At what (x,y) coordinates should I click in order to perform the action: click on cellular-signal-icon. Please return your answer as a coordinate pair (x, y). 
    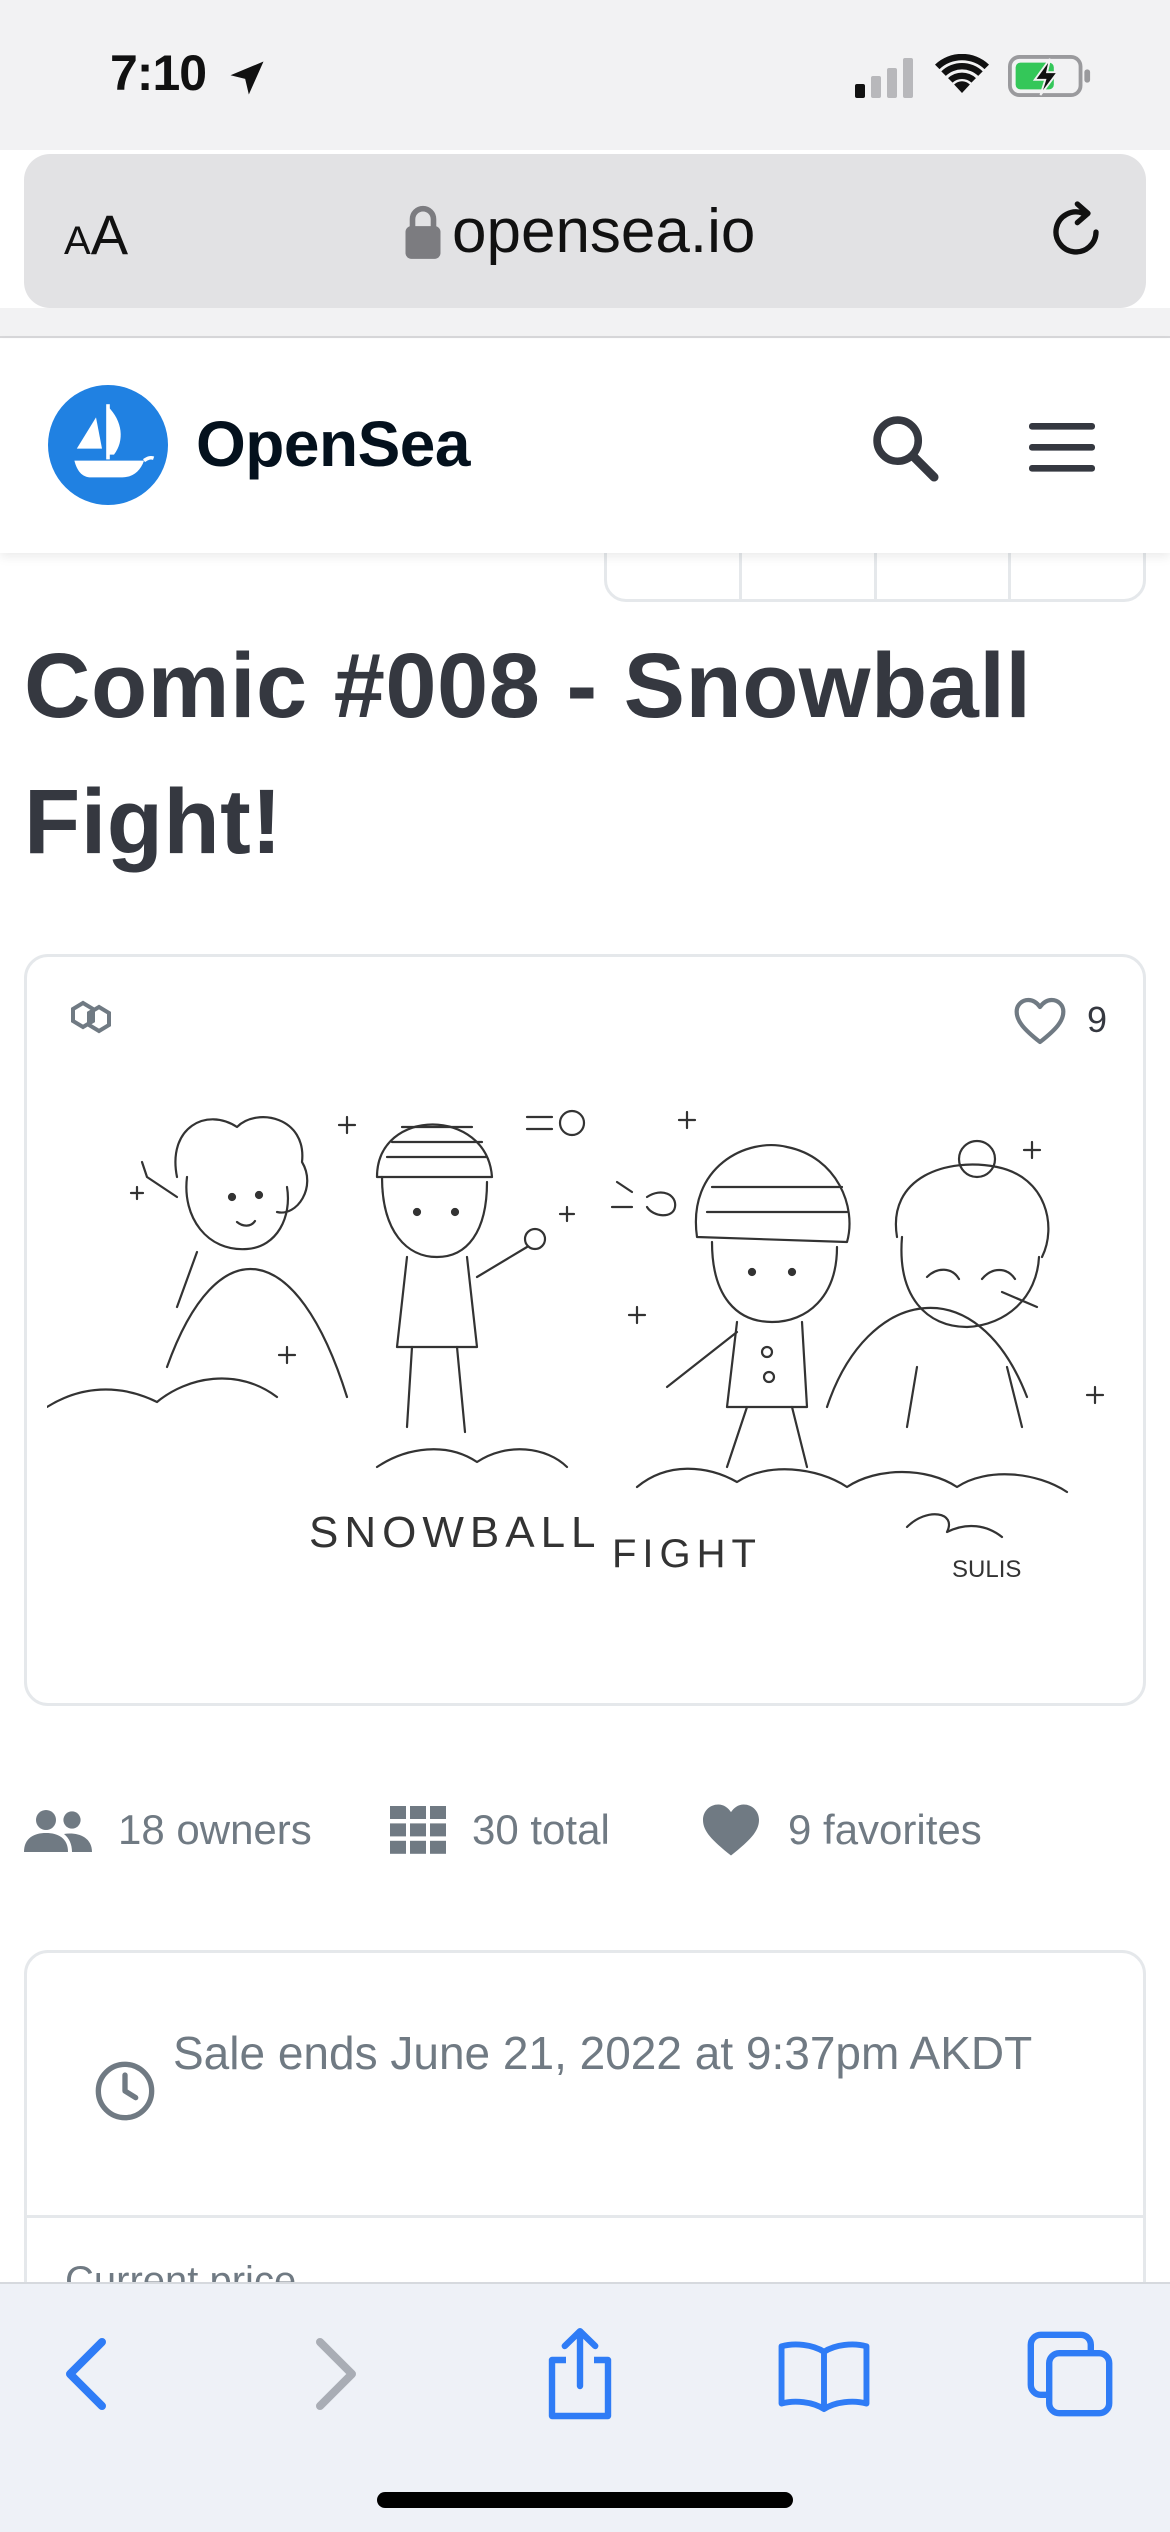
    Looking at the image, I should click on (884, 78).